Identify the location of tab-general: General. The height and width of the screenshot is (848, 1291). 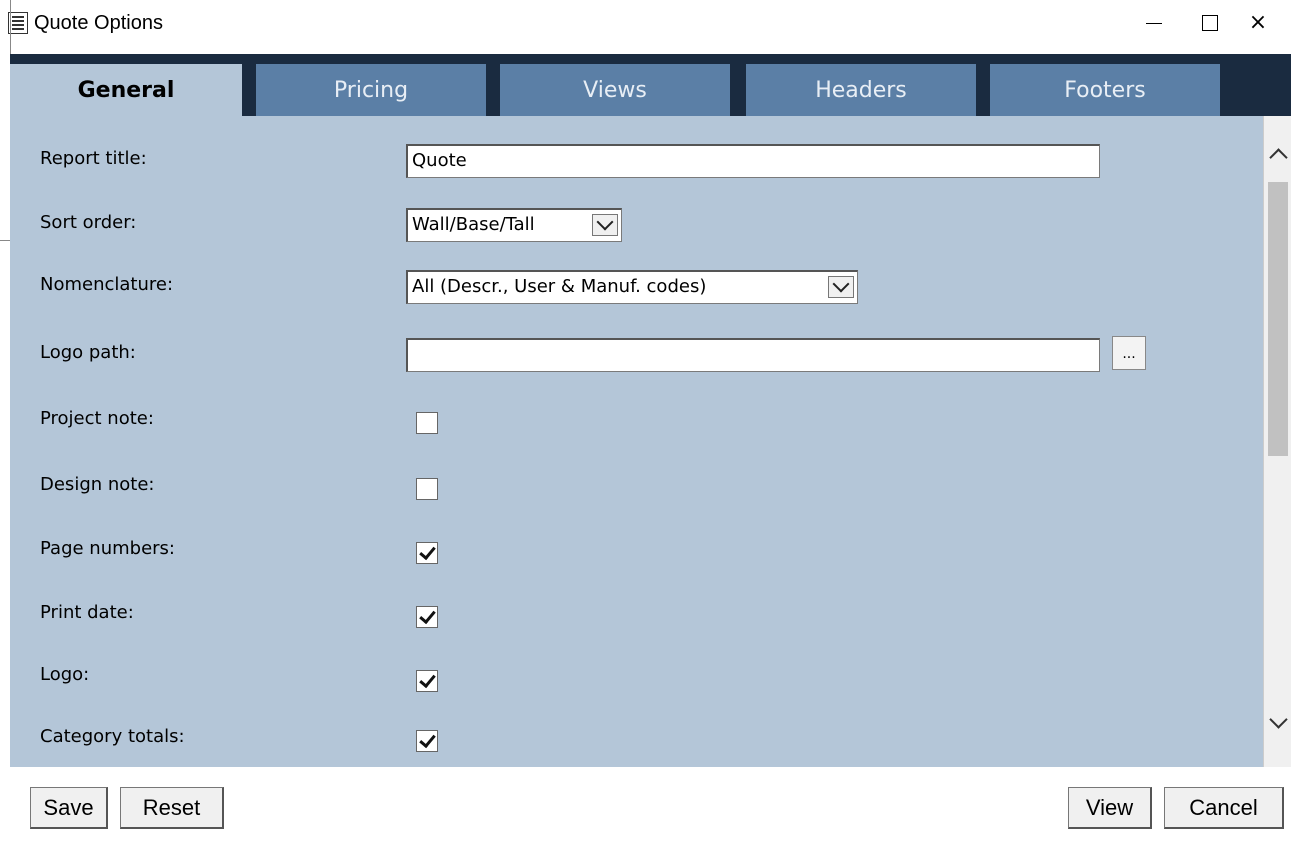
(126, 90).